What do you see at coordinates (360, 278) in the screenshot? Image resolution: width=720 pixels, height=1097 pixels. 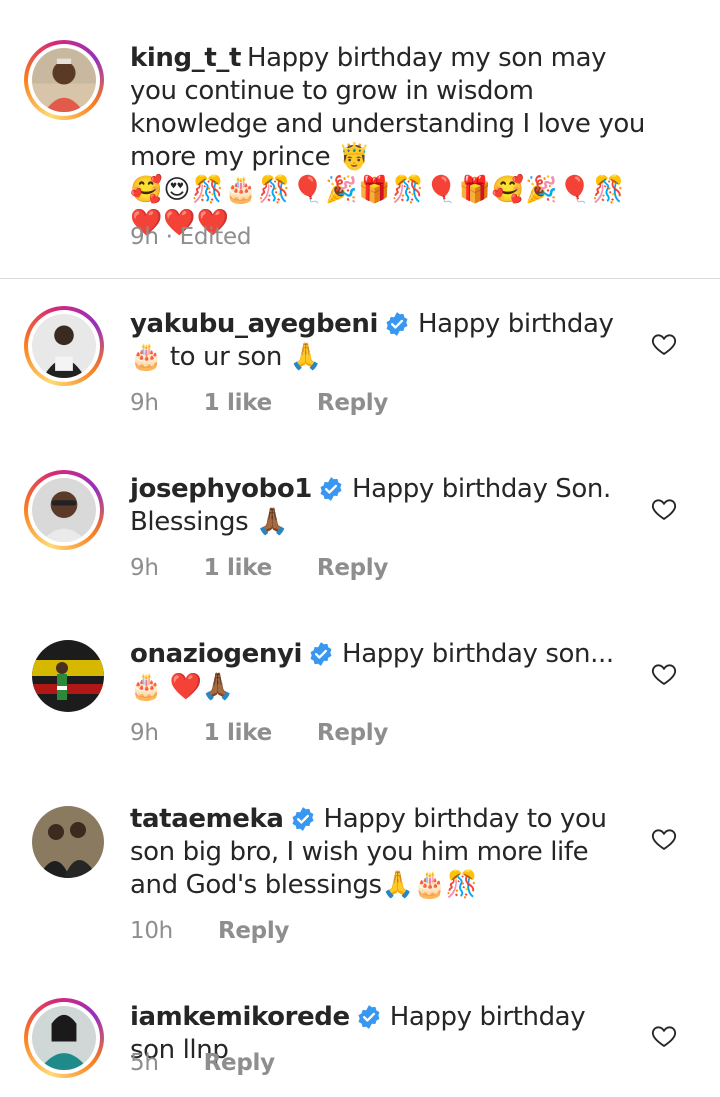 I see `divider` at bounding box center [360, 278].